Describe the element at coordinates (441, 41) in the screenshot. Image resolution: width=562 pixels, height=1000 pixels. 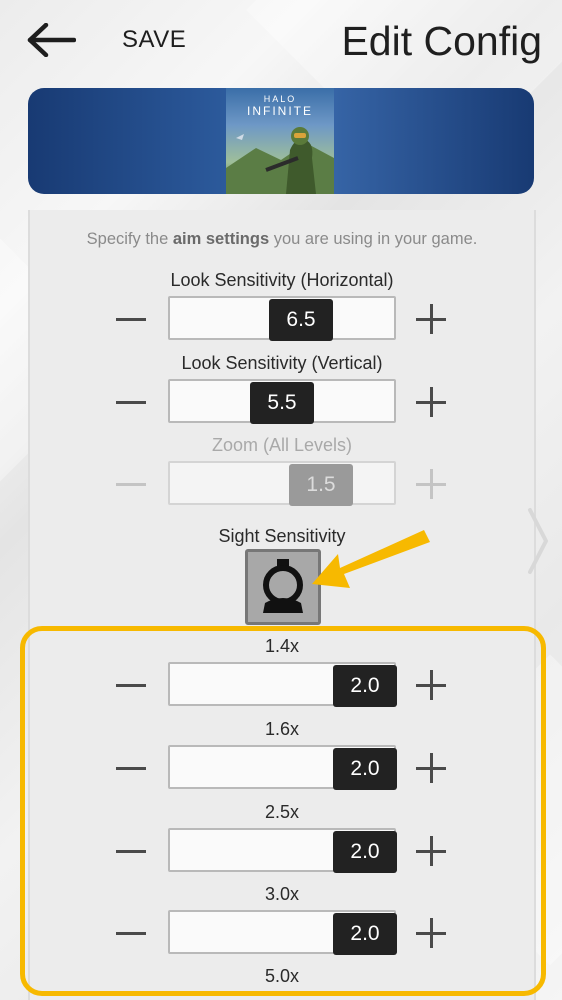
I see `page-title: Edit Config` at that location.